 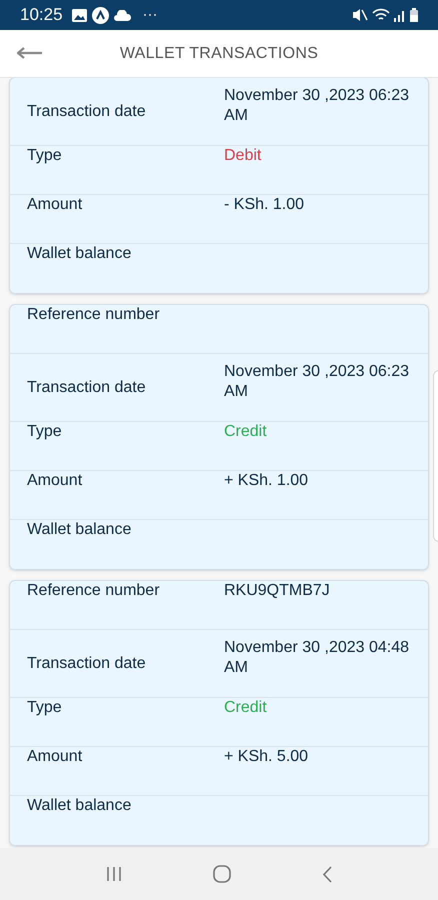 What do you see at coordinates (277, 591) in the screenshot?
I see `field-value: RKU9QTMB7J` at bounding box center [277, 591].